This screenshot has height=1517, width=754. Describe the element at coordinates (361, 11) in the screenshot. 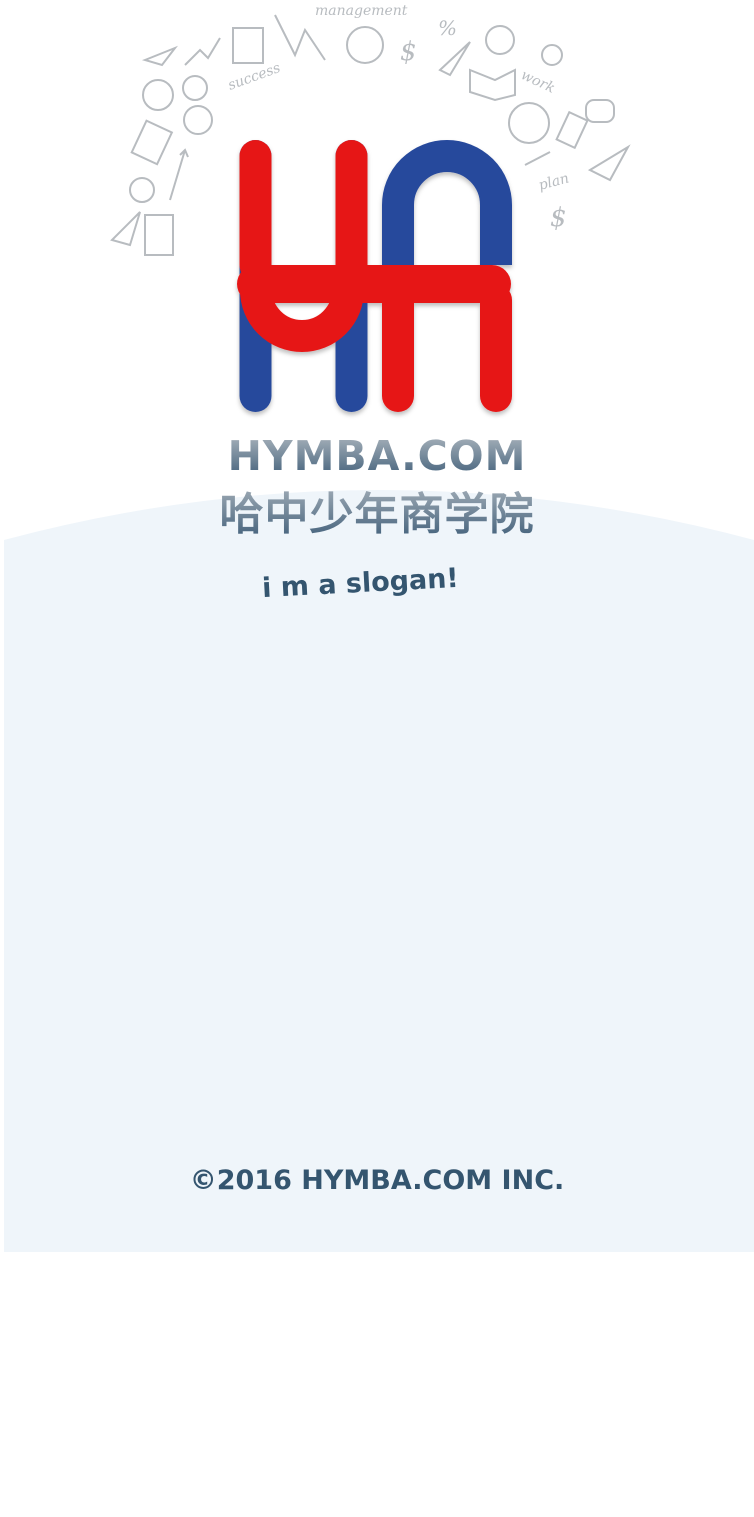

I see `illustration-word-management: management` at that location.